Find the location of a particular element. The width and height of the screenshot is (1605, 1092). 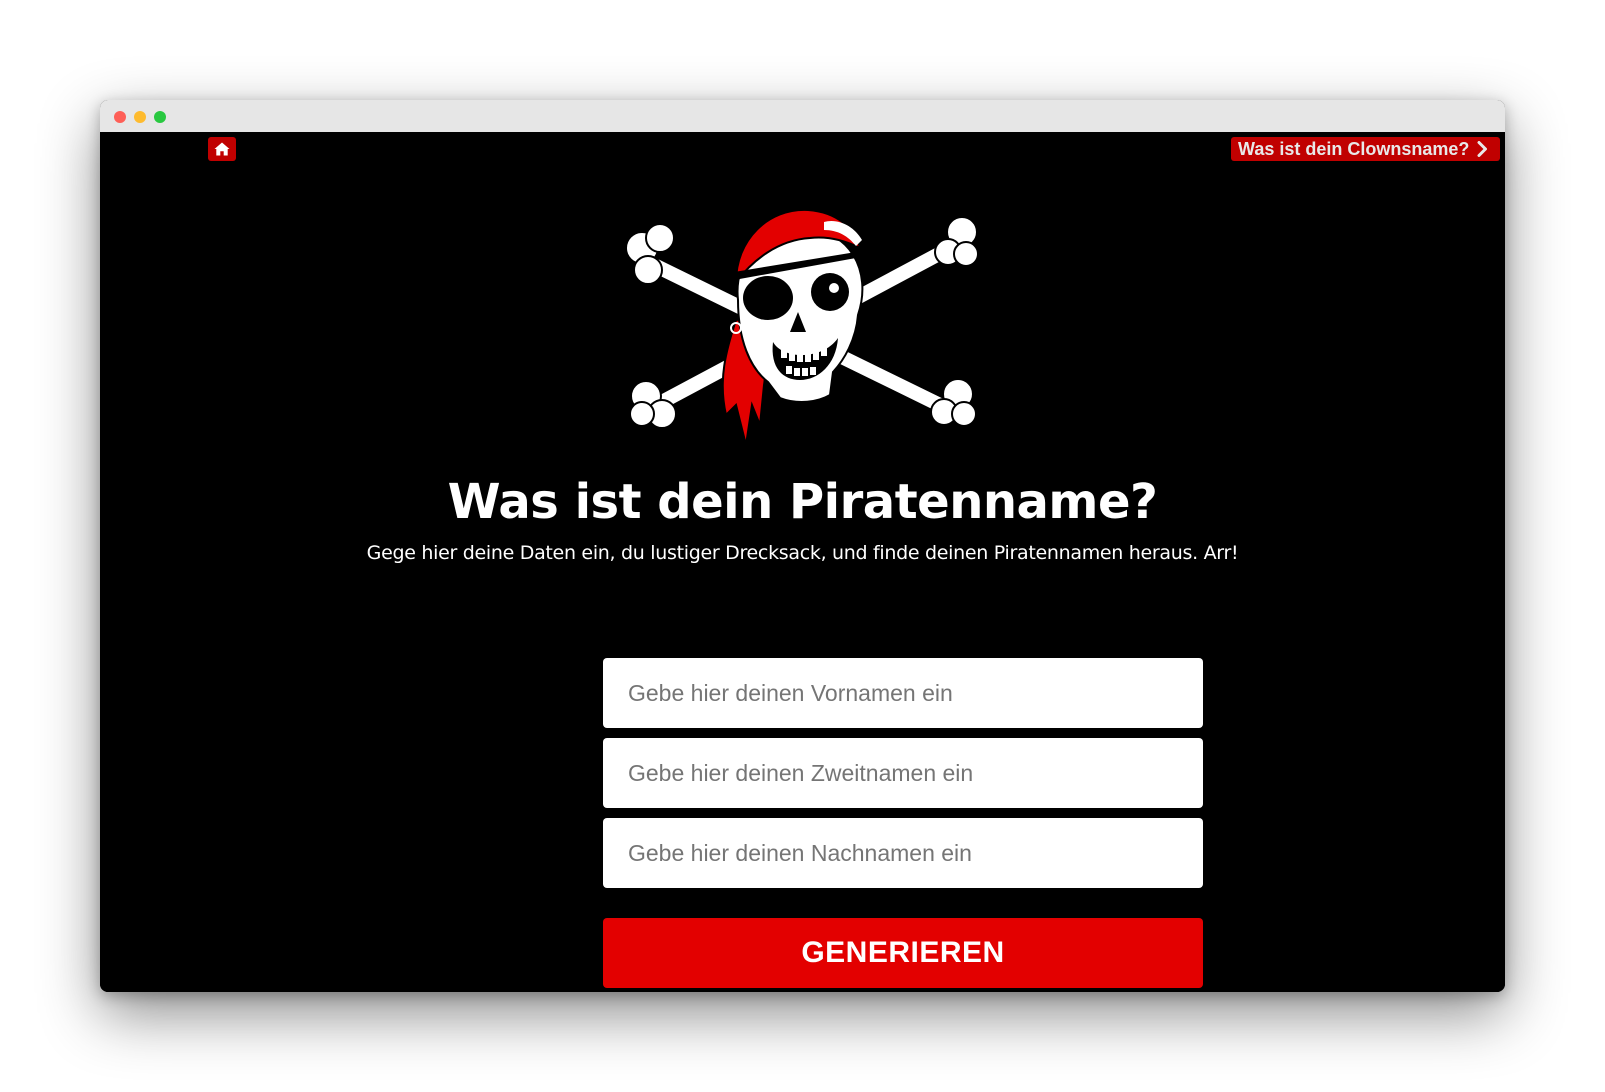

first-name-input is located at coordinates (903, 693).